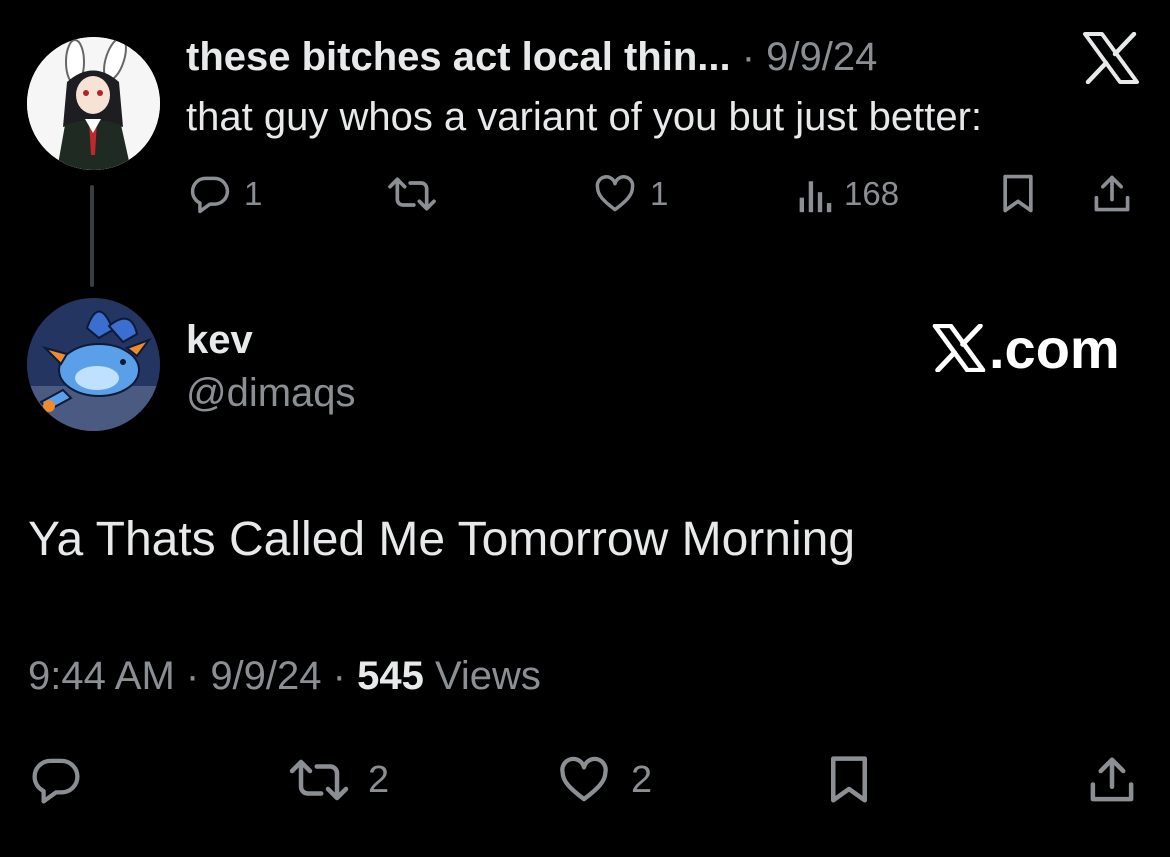  Describe the element at coordinates (1054, 348) in the screenshot. I see `brand-domain-text: .com` at that location.